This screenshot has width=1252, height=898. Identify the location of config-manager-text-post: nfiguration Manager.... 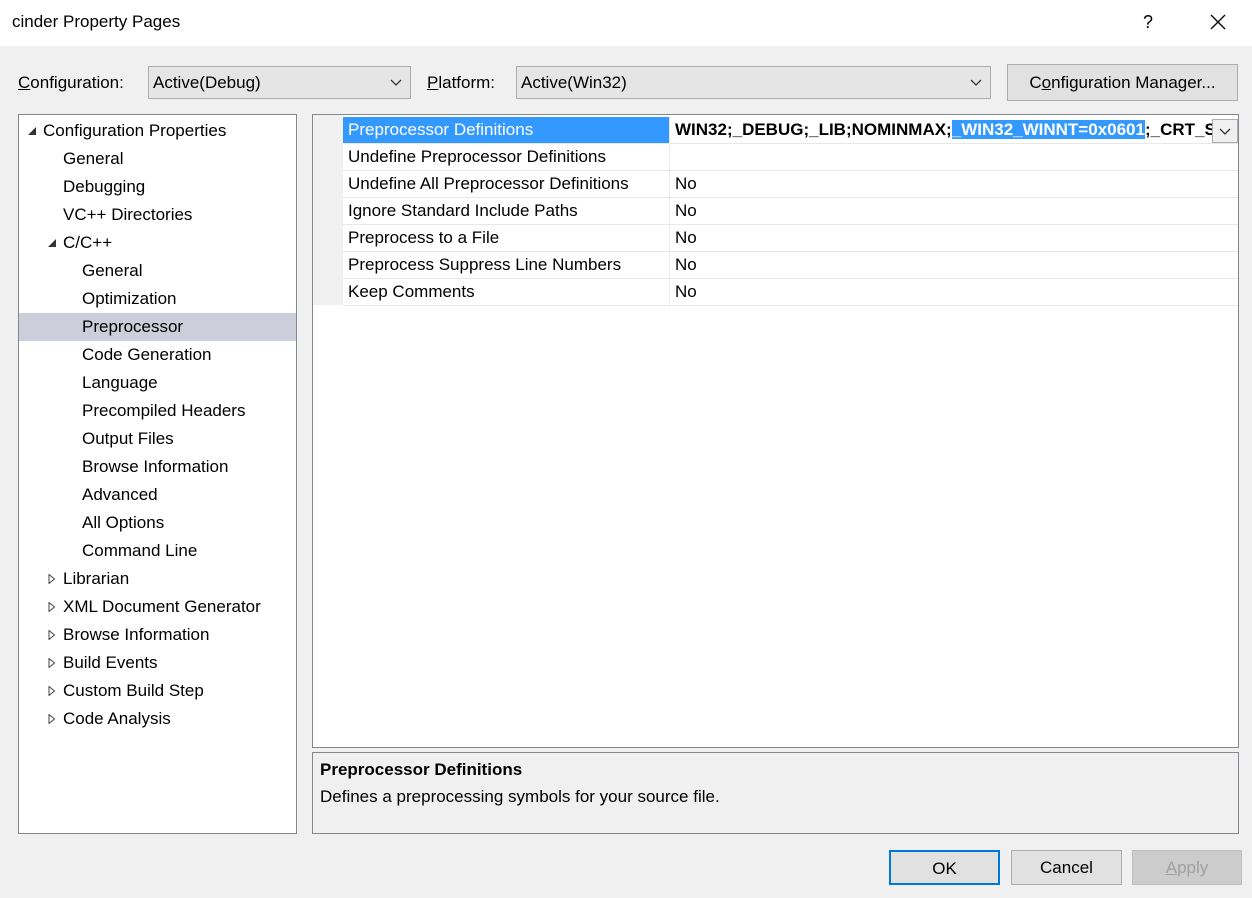
(1133, 82).